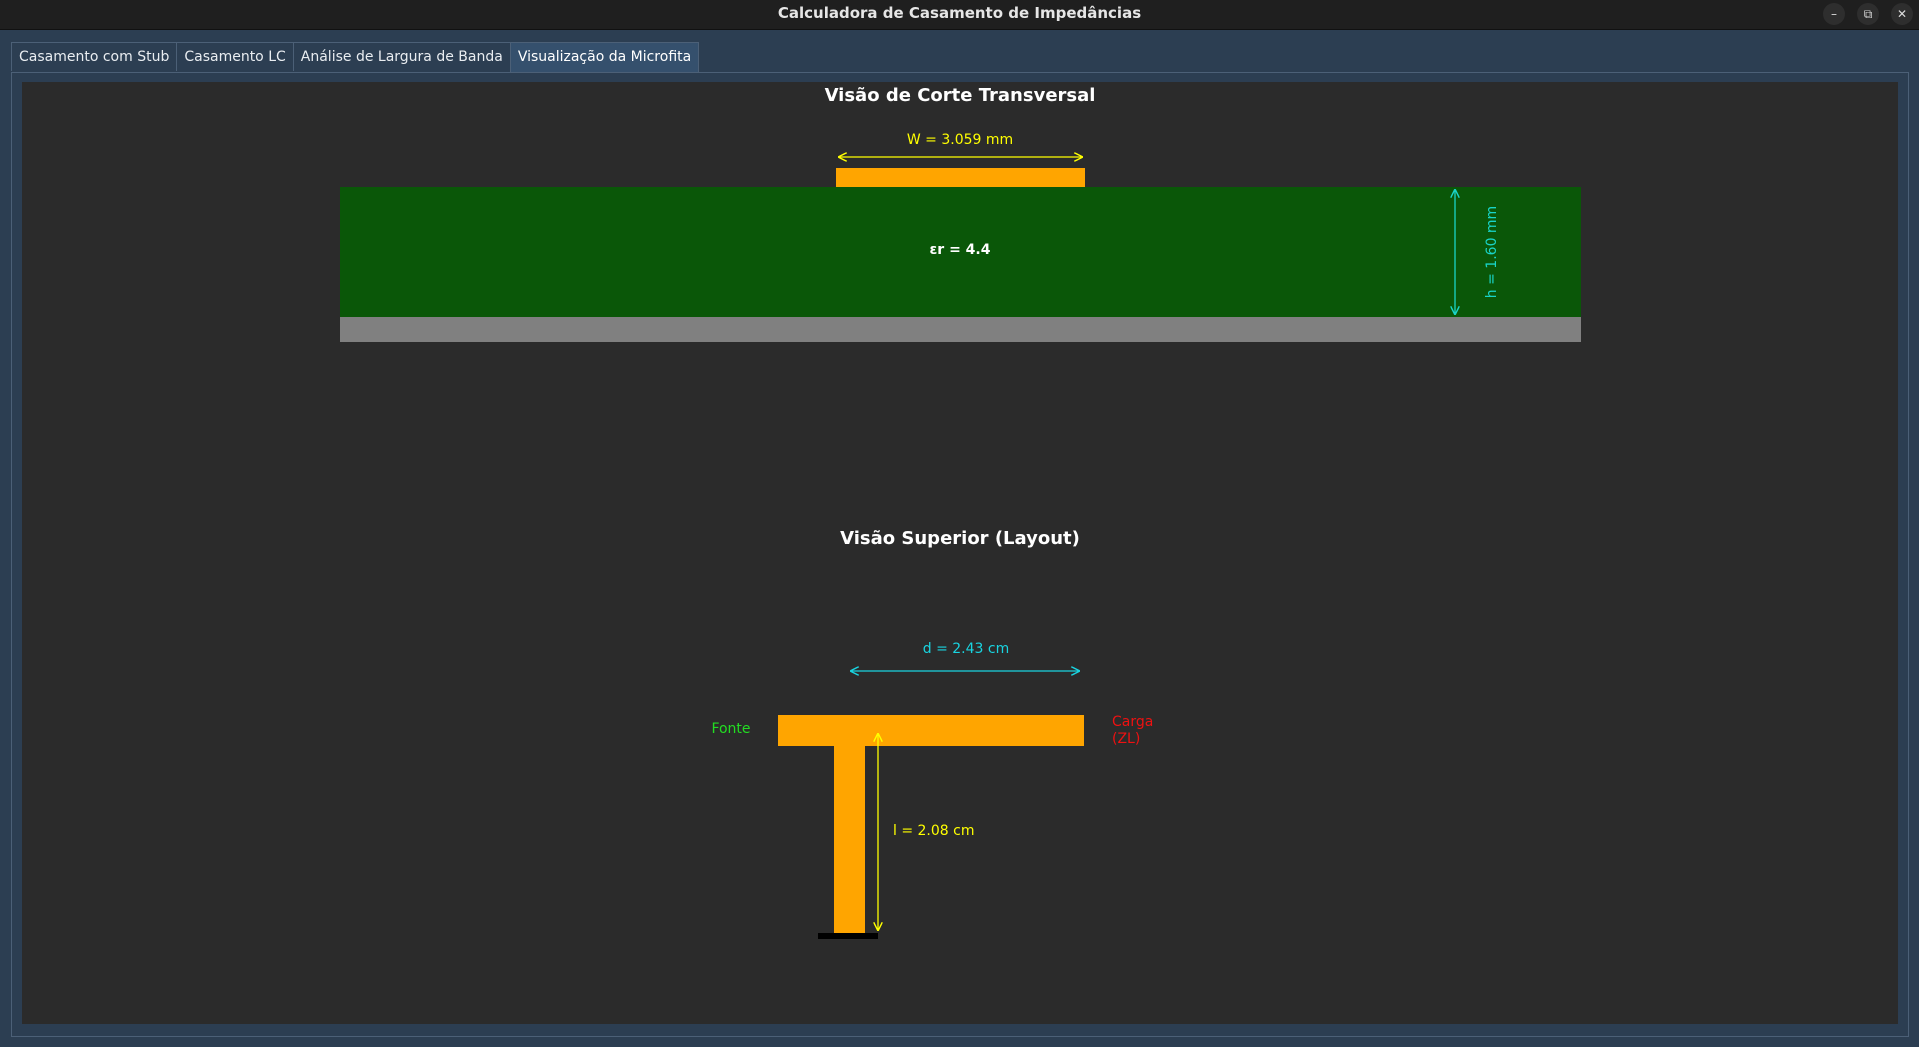 This screenshot has width=1919, height=1047. Describe the element at coordinates (931, 730) in the screenshot. I see `main-line-trace` at that location.